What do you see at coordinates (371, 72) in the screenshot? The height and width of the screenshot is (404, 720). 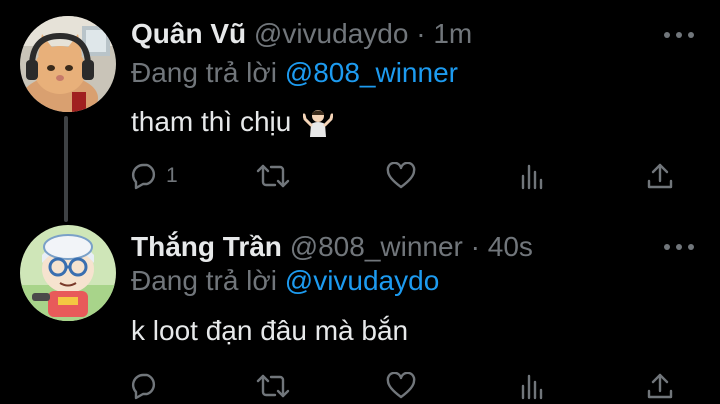 I see `replying-to-handle: @808_winner` at bounding box center [371, 72].